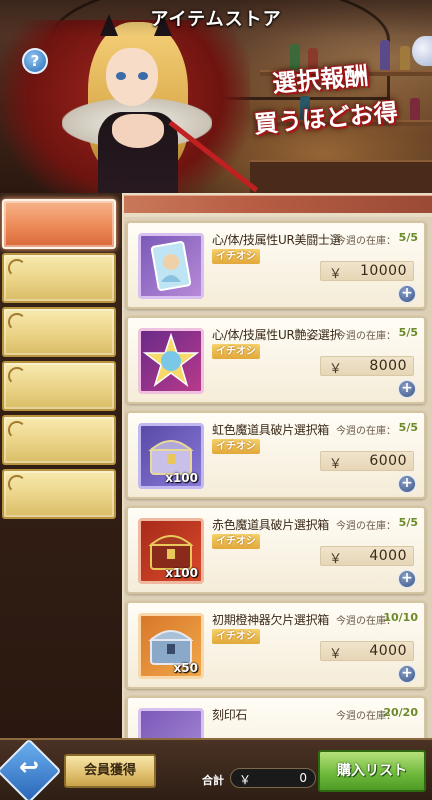 This screenshot has height=800, width=432. What do you see at coordinates (388, 366) in the screenshot?
I see `item-price: 8000` at bounding box center [388, 366].